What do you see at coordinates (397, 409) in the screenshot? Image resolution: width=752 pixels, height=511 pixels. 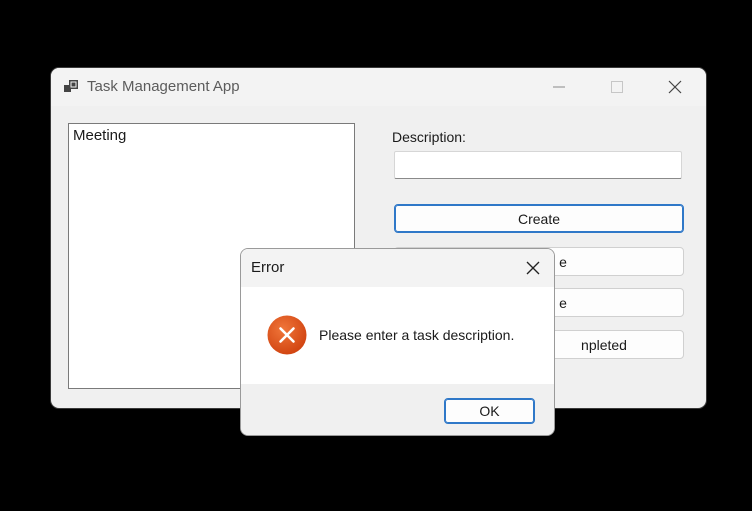 I see `dialog-footer: OK` at bounding box center [397, 409].